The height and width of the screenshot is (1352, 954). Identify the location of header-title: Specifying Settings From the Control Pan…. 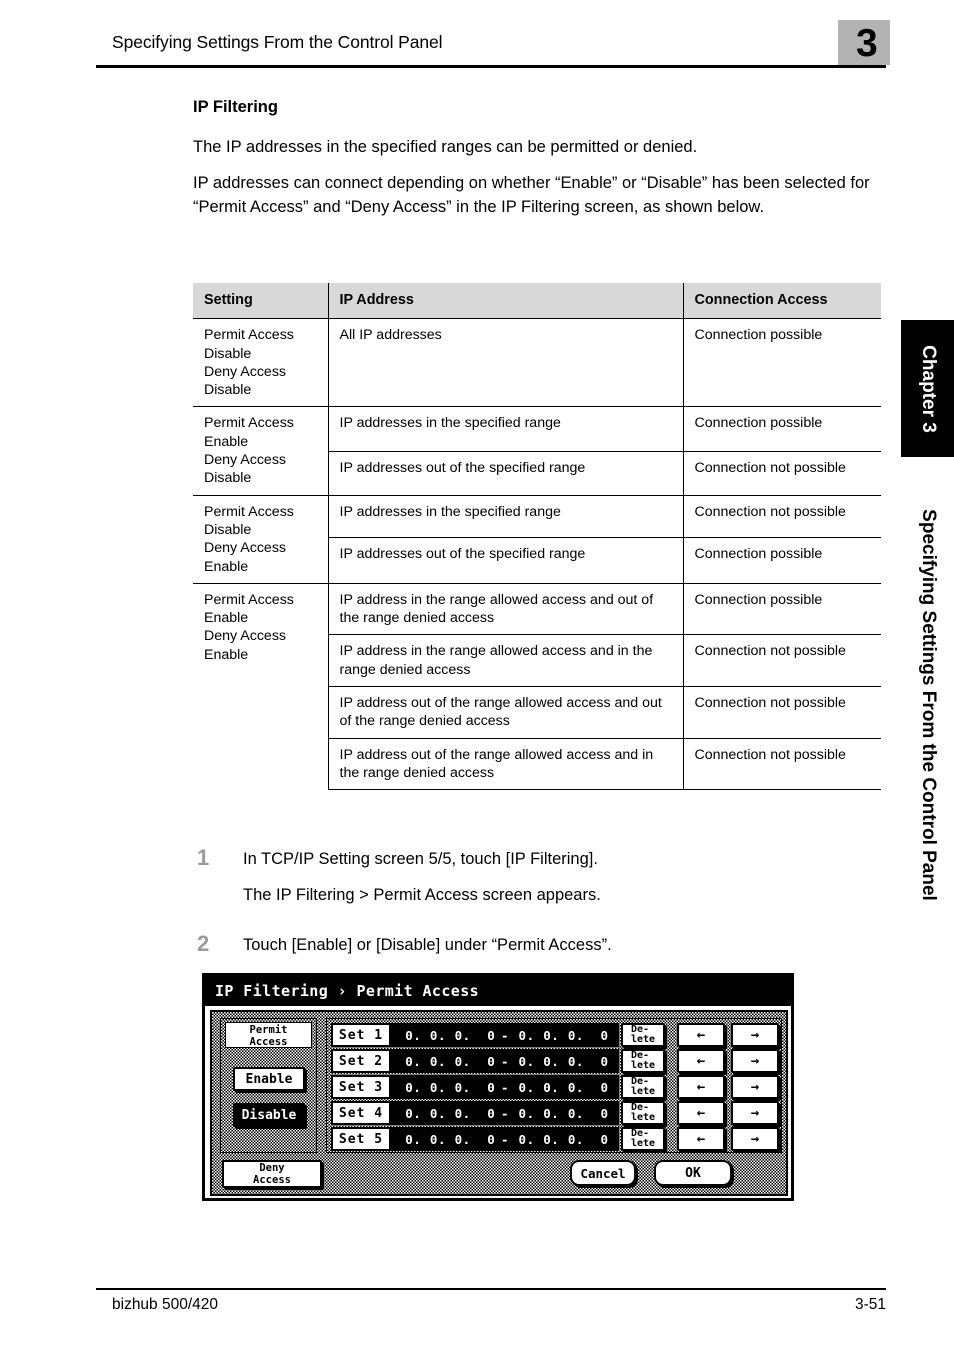
(277, 42).